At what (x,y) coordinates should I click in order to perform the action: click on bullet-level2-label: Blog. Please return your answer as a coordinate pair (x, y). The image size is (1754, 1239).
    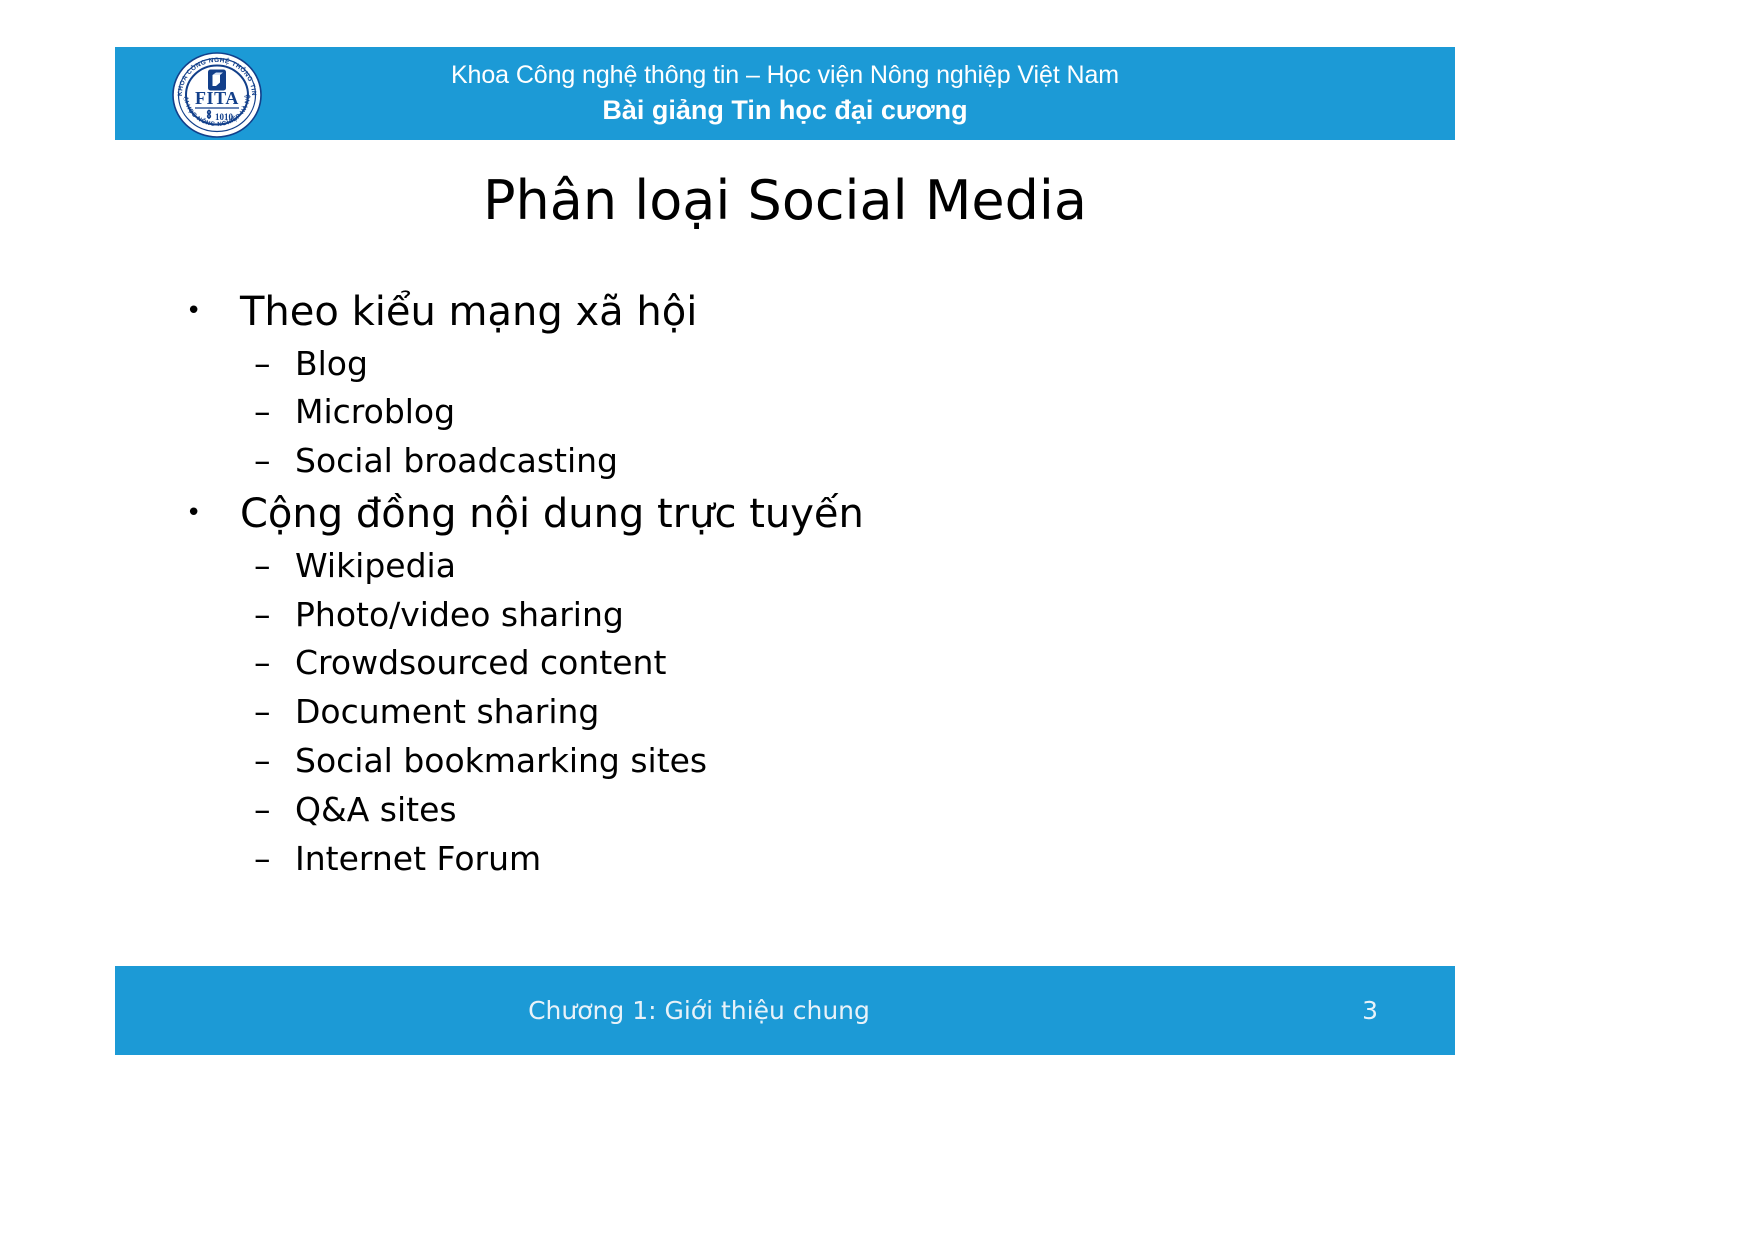
    Looking at the image, I should click on (331, 363).